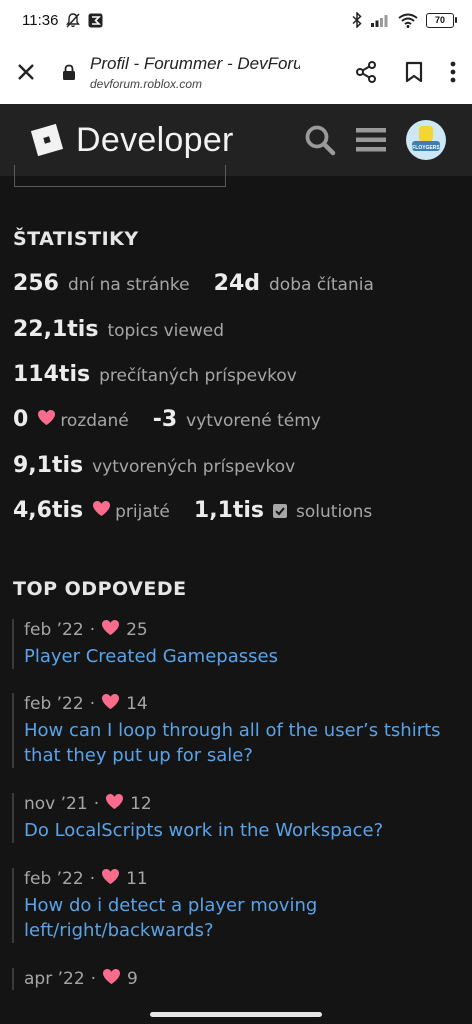 Image resolution: width=472 pixels, height=1024 pixels. I want to click on stat-value-posts-created: 9,1tis, so click(48, 465).